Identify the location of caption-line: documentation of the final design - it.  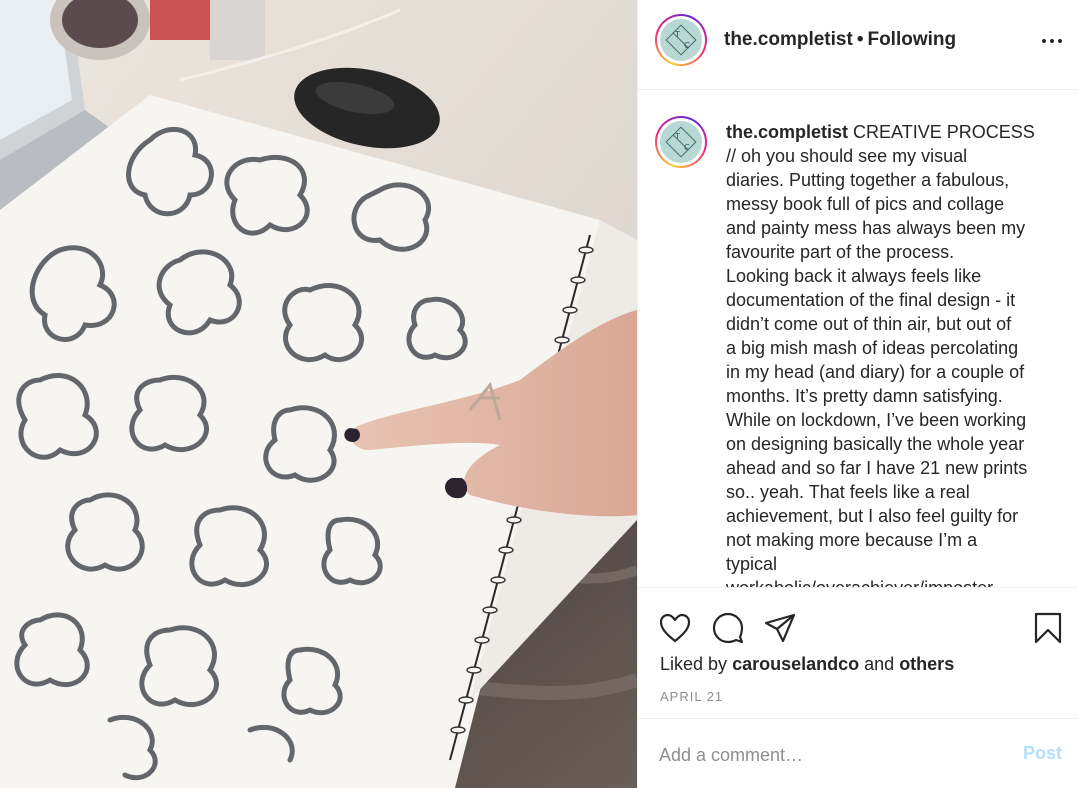
(871, 300).